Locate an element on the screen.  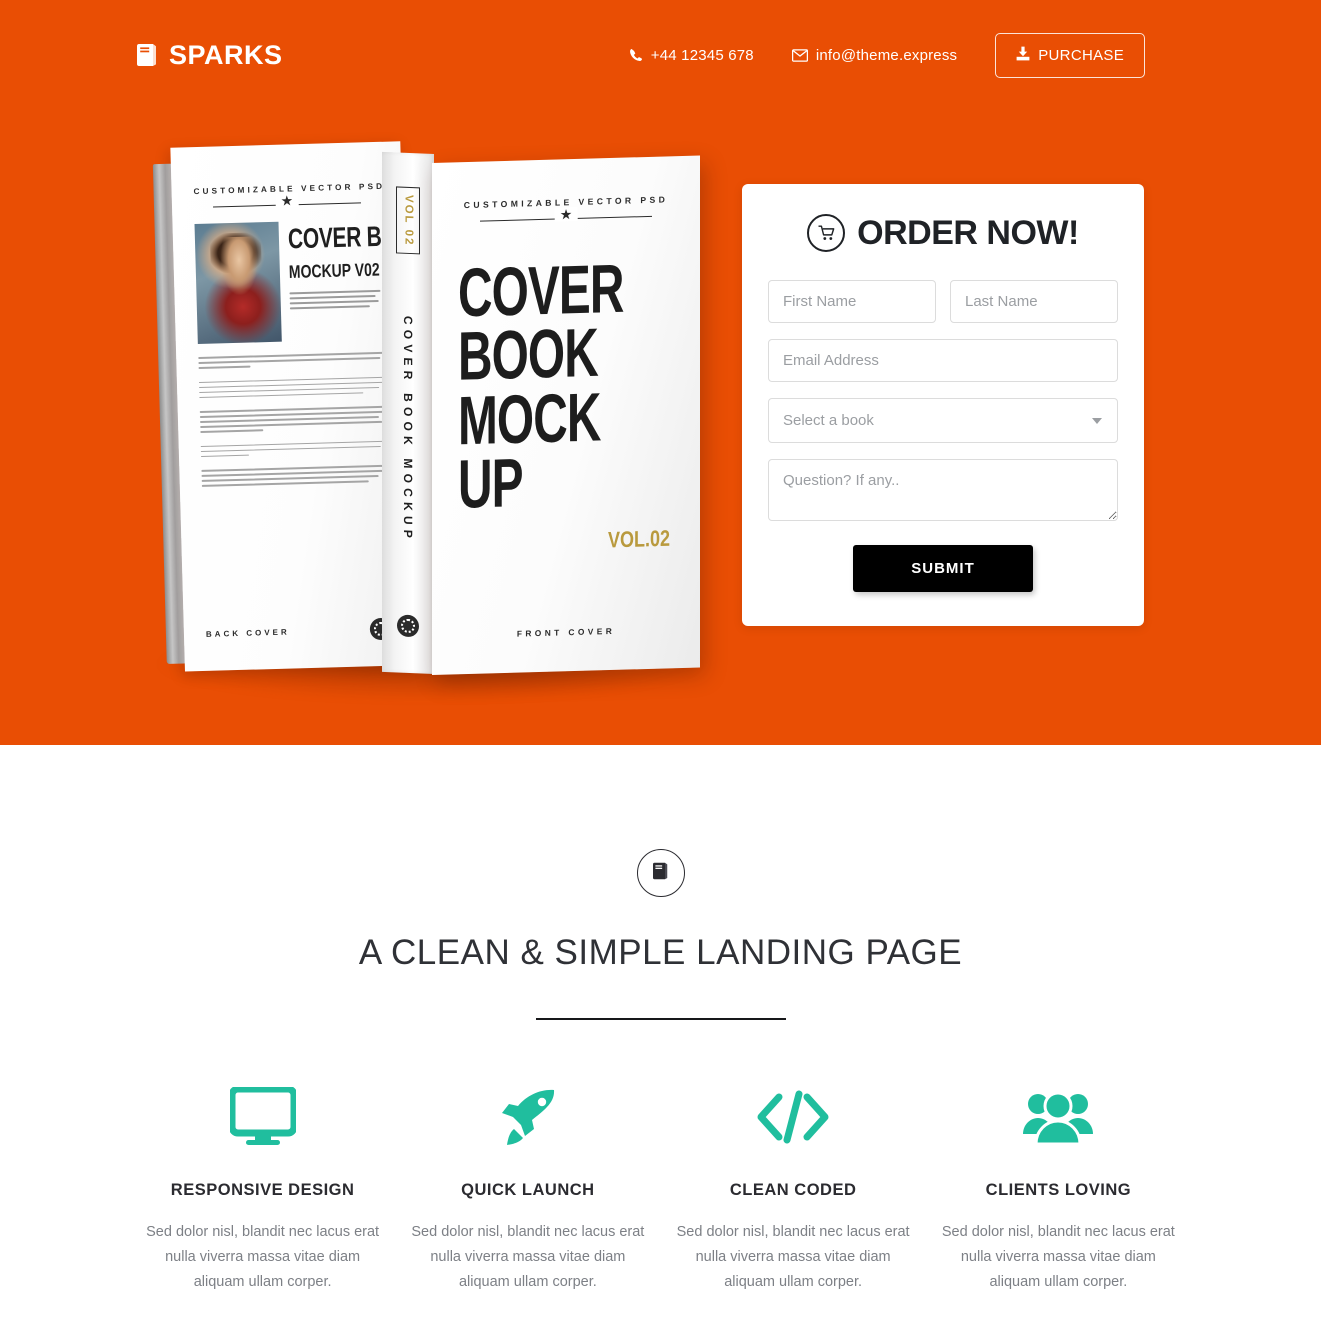
last-name-input is located at coordinates (1034, 301).